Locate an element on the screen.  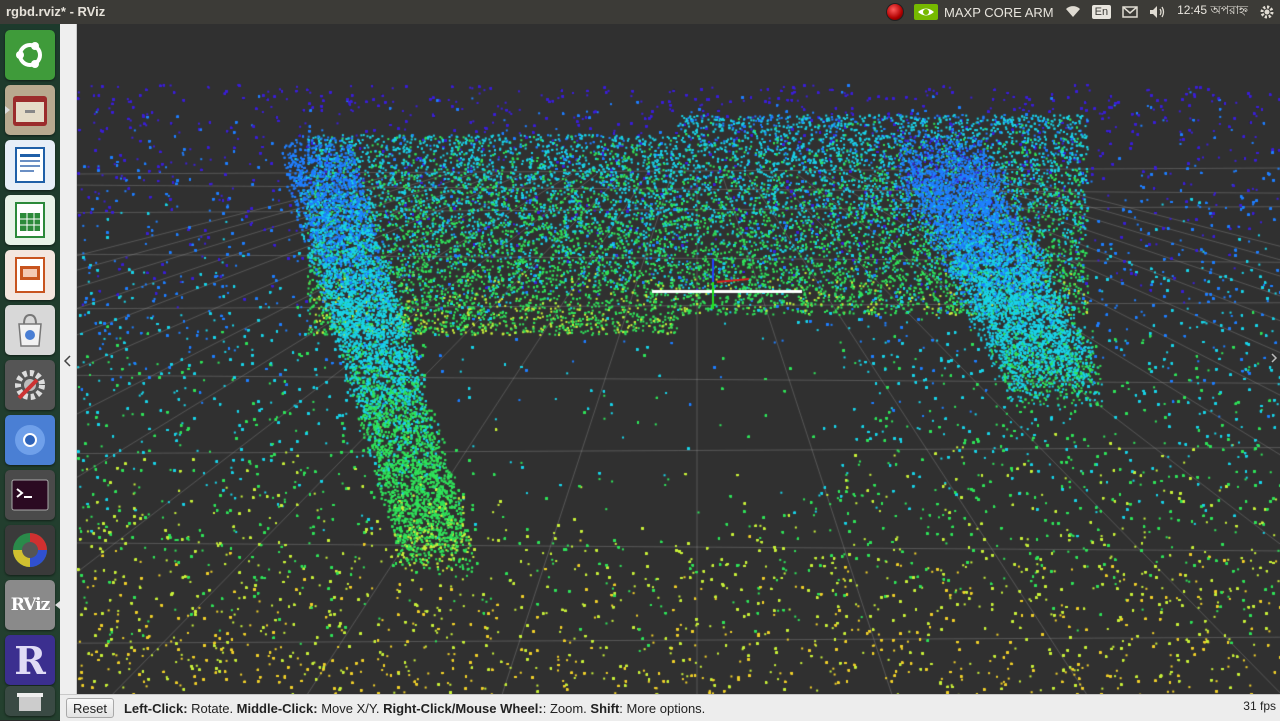
expand-right-panel-icon is located at coordinates (1274, 358).